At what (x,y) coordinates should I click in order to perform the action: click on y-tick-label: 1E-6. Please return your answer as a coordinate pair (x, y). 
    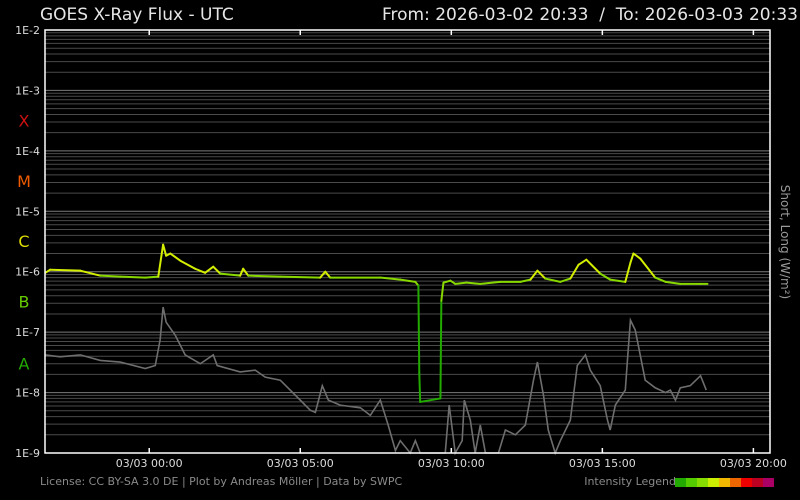
    Looking at the image, I should click on (27, 272).